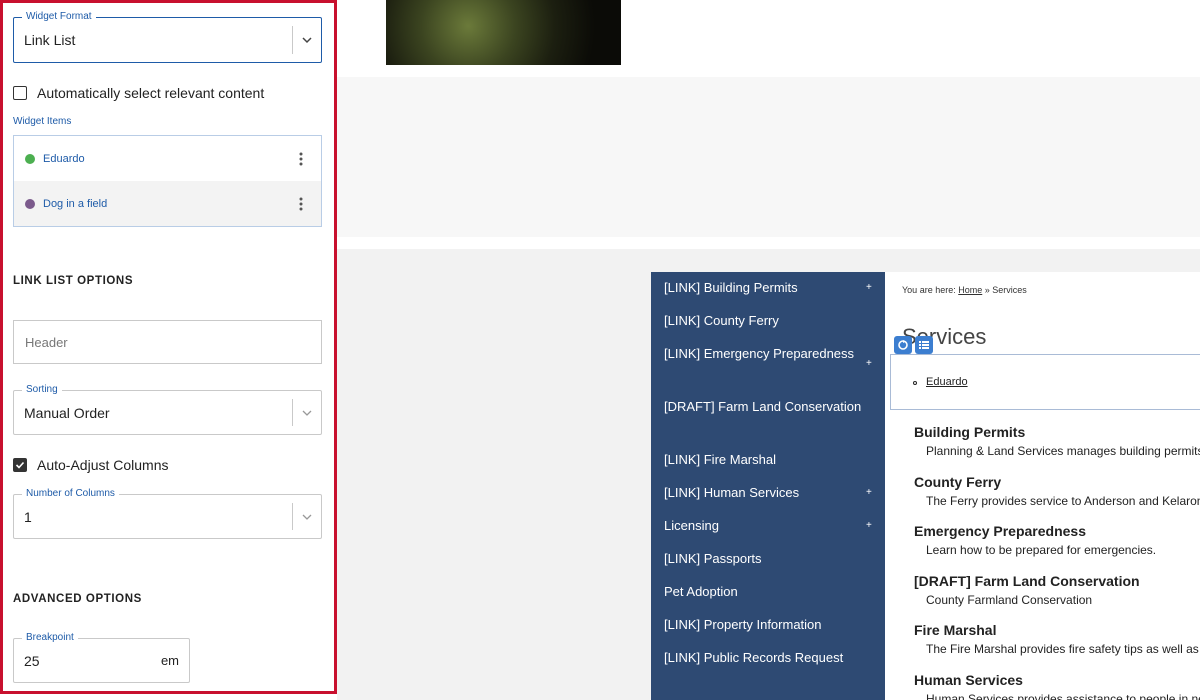 Image resolution: width=1200 pixels, height=700 pixels. I want to click on nav-item-property-information: [LINK] Property Information, so click(764, 625).